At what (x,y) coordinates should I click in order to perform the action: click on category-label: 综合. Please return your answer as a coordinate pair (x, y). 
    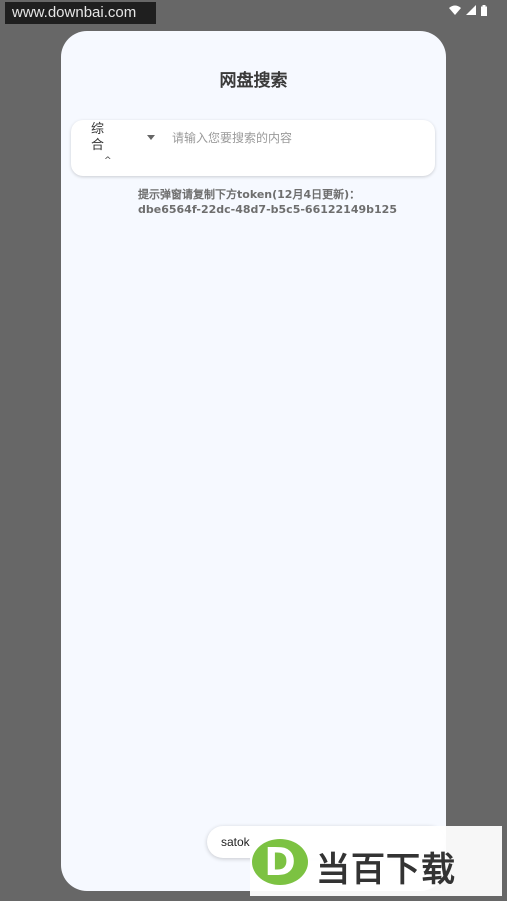
    Looking at the image, I should click on (98, 137).